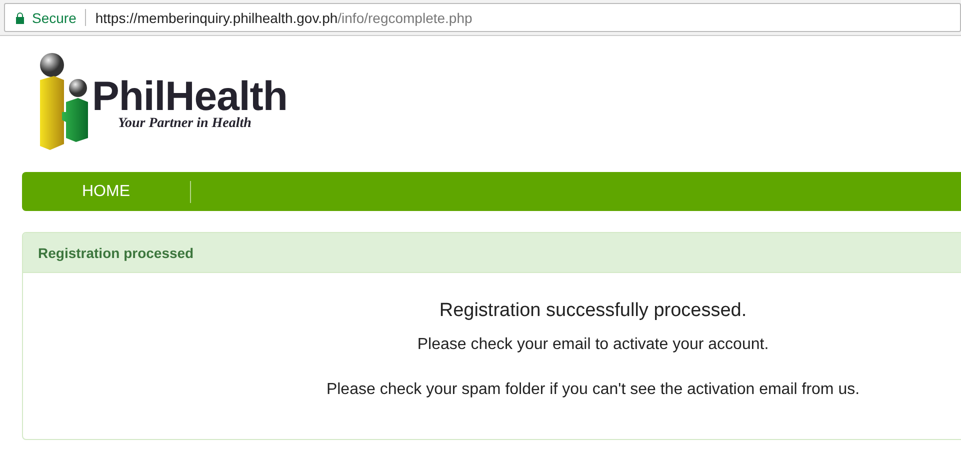 The width and height of the screenshot is (961, 460). Describe the element at coordinates (54, 18) in the screenshot. I see `security-label: Secure` at that location.